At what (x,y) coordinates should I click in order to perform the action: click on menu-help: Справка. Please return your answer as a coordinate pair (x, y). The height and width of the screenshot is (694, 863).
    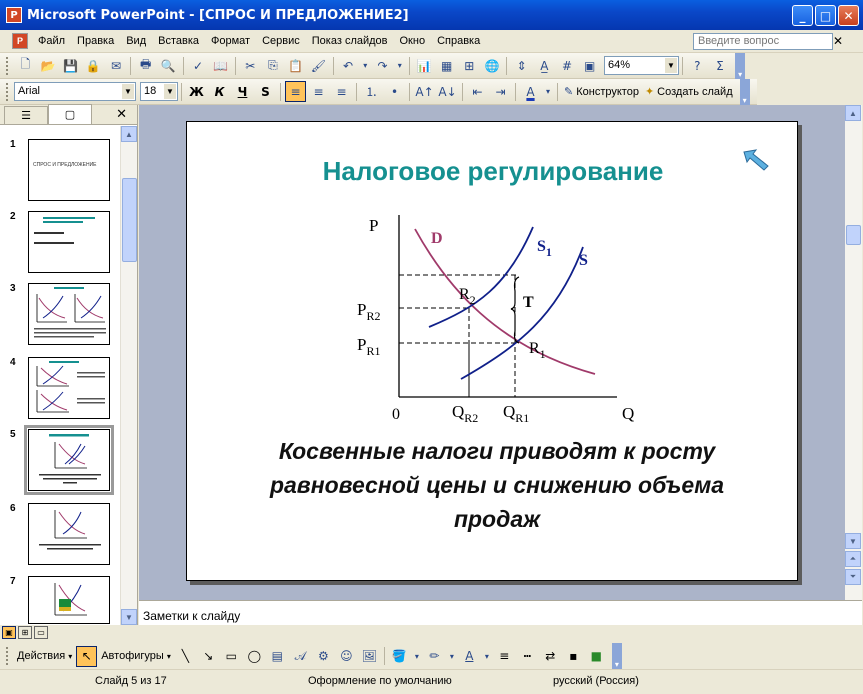
    Looking at the image, I should click on (458, 41).